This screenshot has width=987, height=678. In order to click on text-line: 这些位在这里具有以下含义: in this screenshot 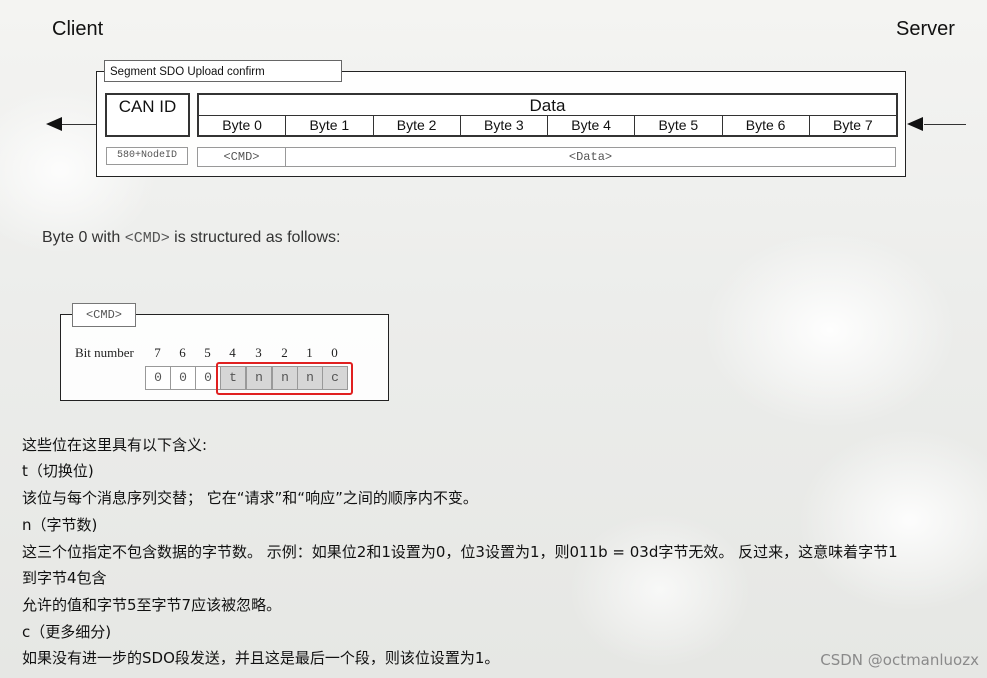, I will do `click(115, 445)`.